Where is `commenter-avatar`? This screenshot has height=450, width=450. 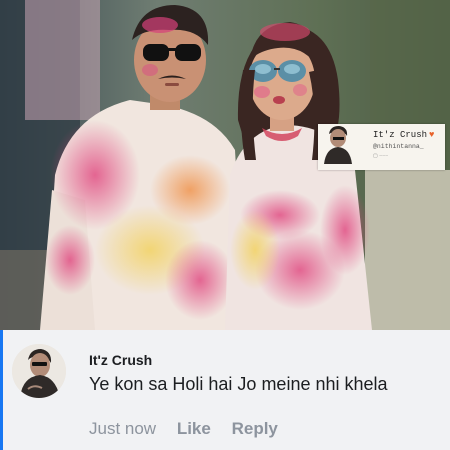 commenter-avatar is located at coordinates (39, 371).